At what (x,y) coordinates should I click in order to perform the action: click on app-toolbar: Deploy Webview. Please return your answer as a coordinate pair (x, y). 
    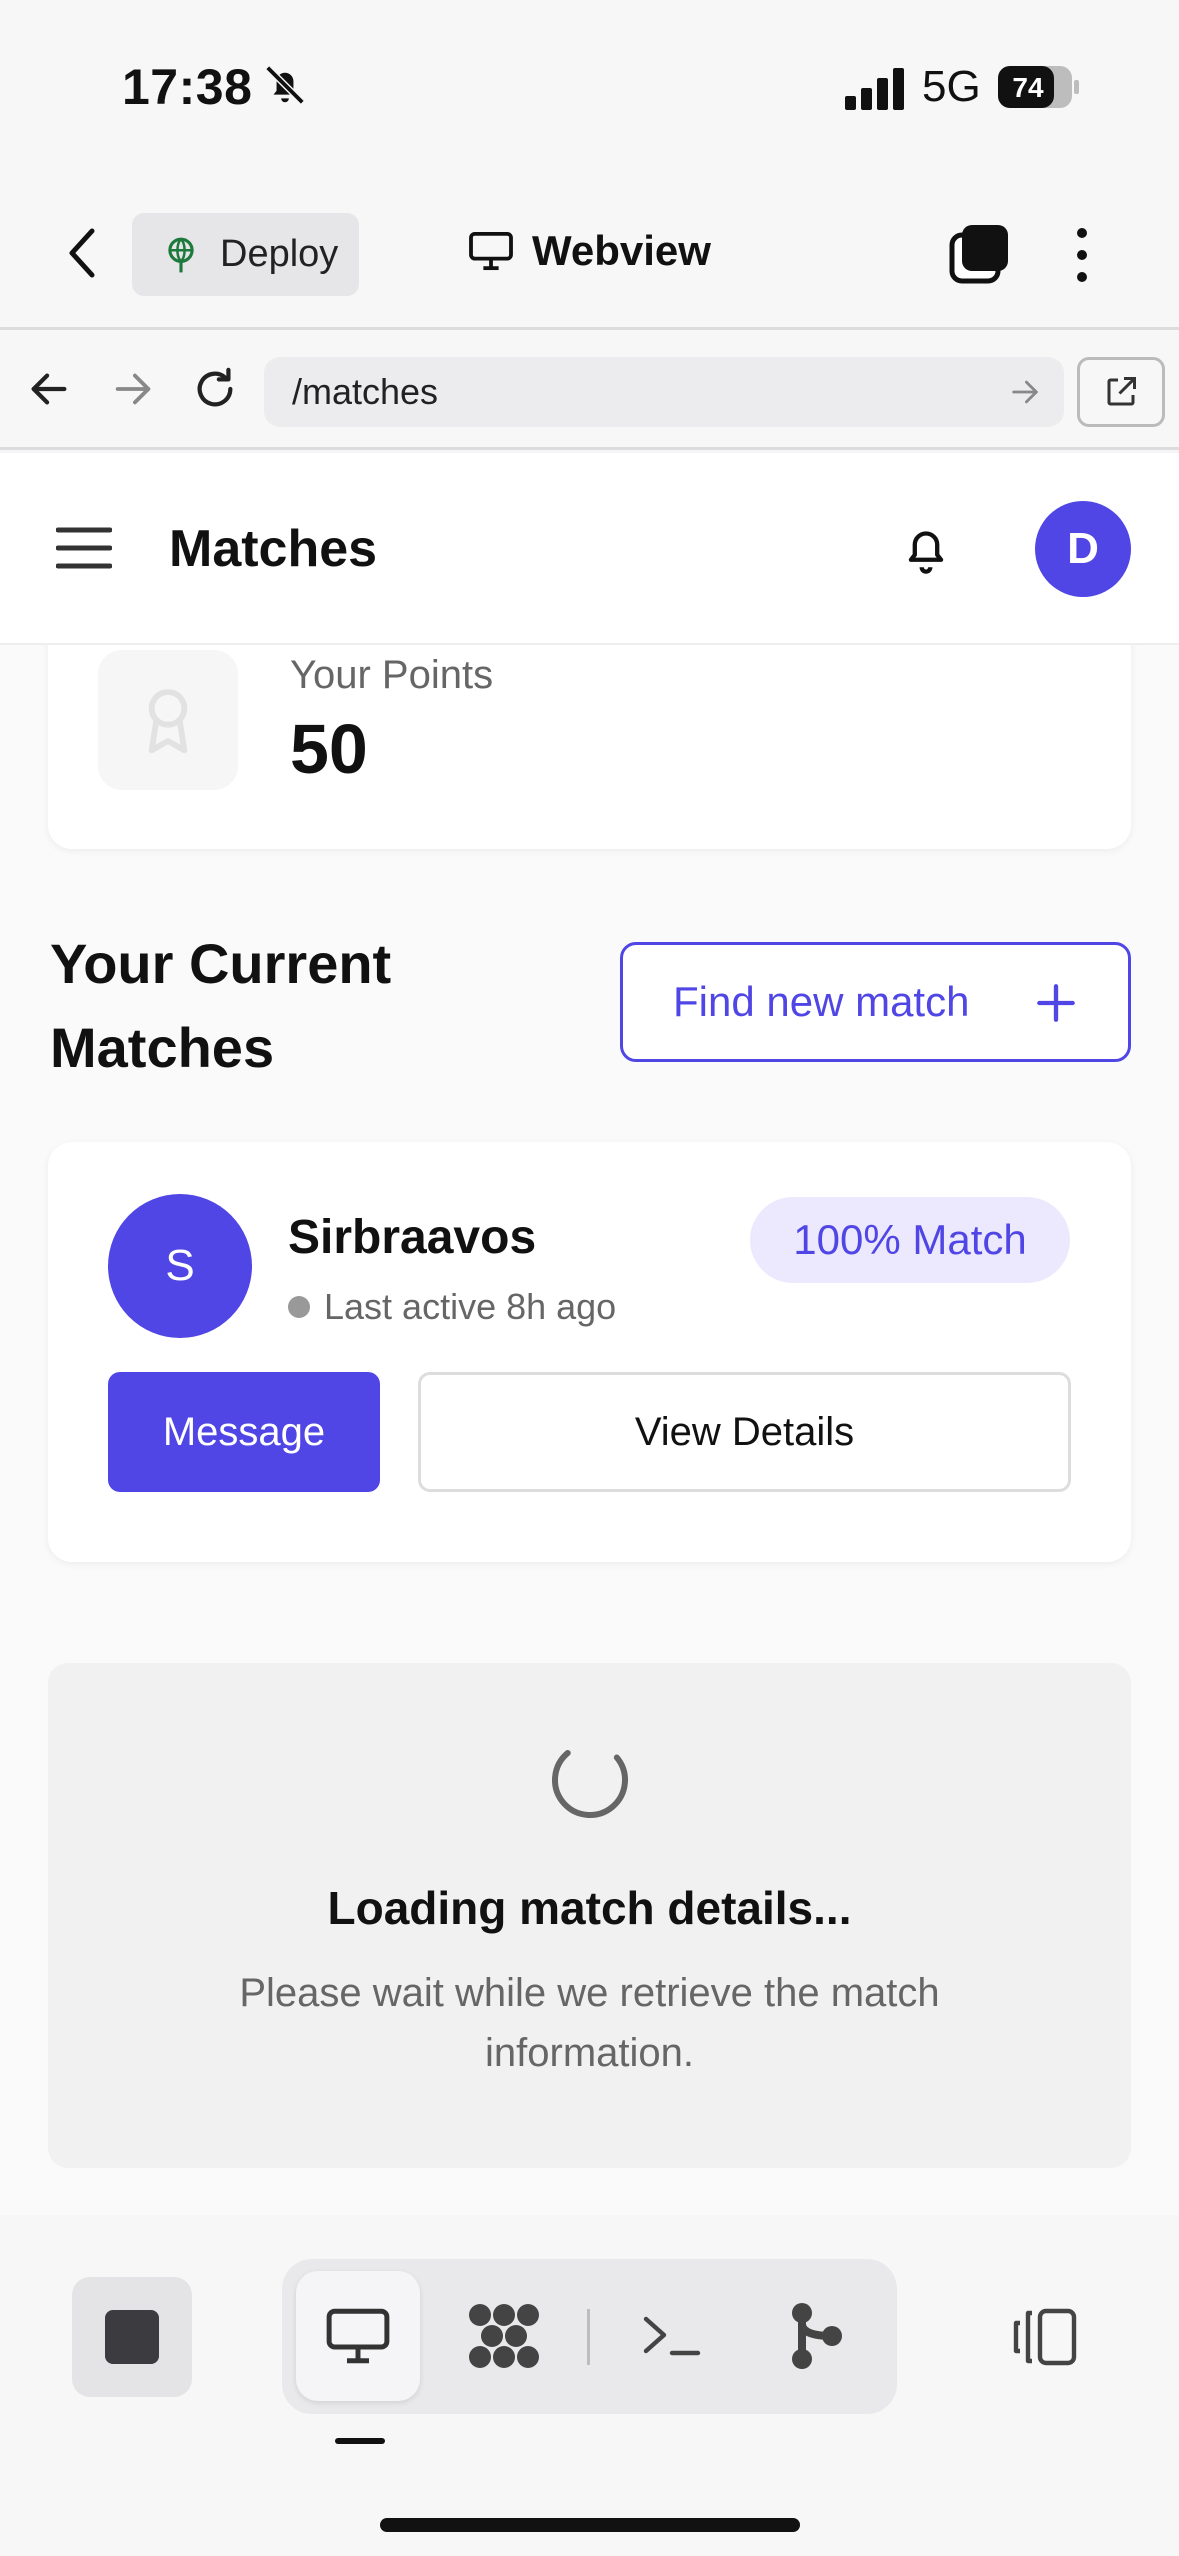
    Looking at the image, I should click on (589, 252).